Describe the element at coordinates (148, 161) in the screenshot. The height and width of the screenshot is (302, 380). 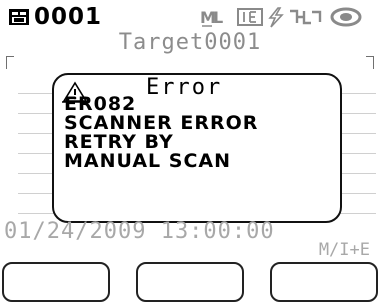
I see `dialog-line: MANUAL SCAN` at that location.